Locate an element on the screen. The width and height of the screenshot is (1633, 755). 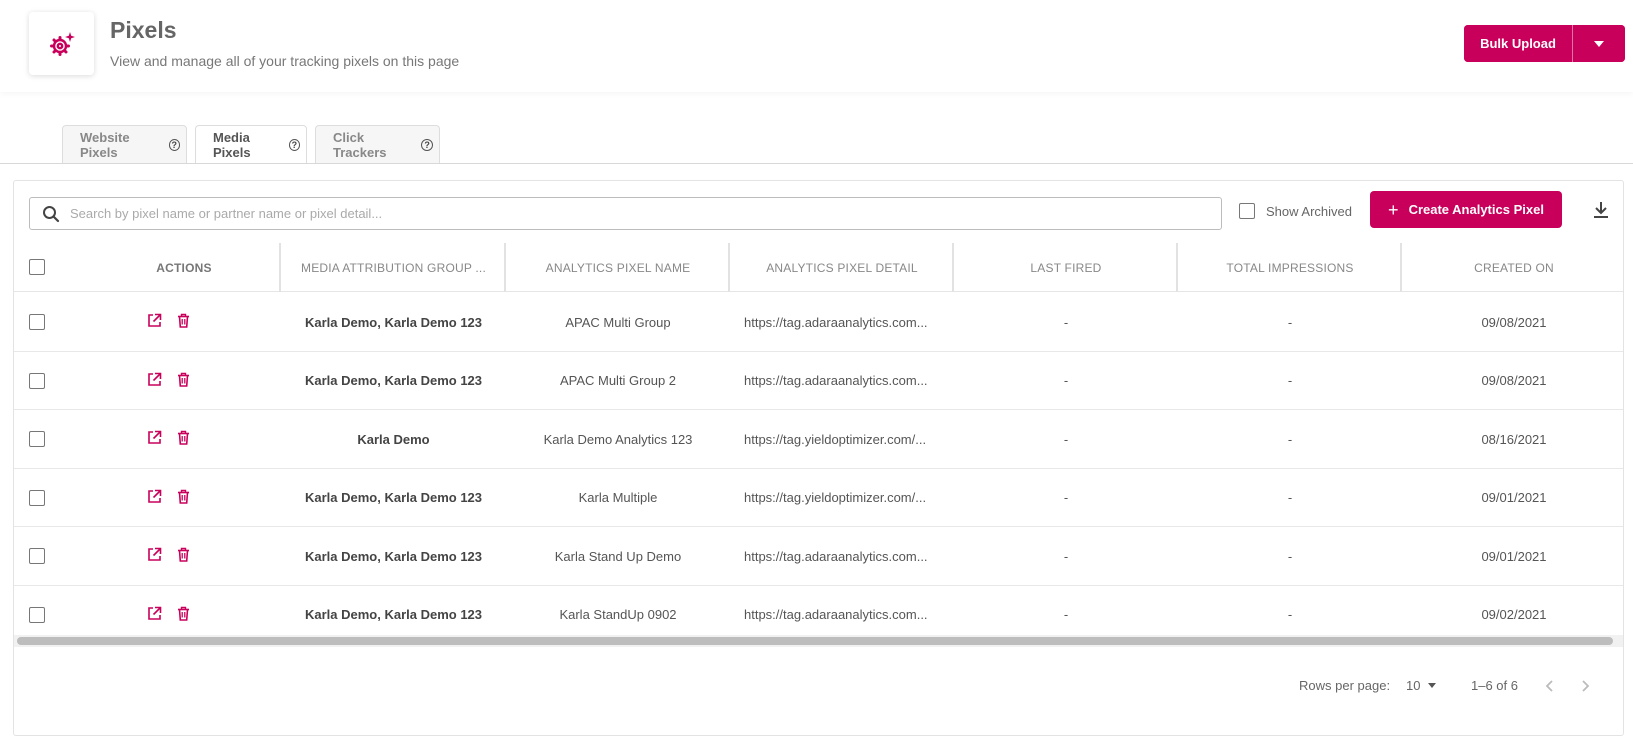
horizontal-scrollbar is located at coordinates (818, 641).